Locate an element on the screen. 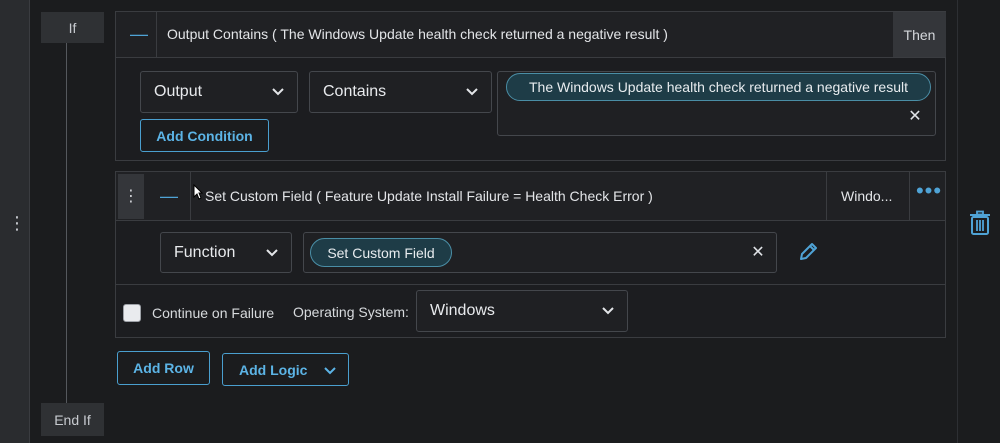 Image resolution: width=1000 pixels, height=443 pixels. if-label: If is located at coordinates (72, 27).